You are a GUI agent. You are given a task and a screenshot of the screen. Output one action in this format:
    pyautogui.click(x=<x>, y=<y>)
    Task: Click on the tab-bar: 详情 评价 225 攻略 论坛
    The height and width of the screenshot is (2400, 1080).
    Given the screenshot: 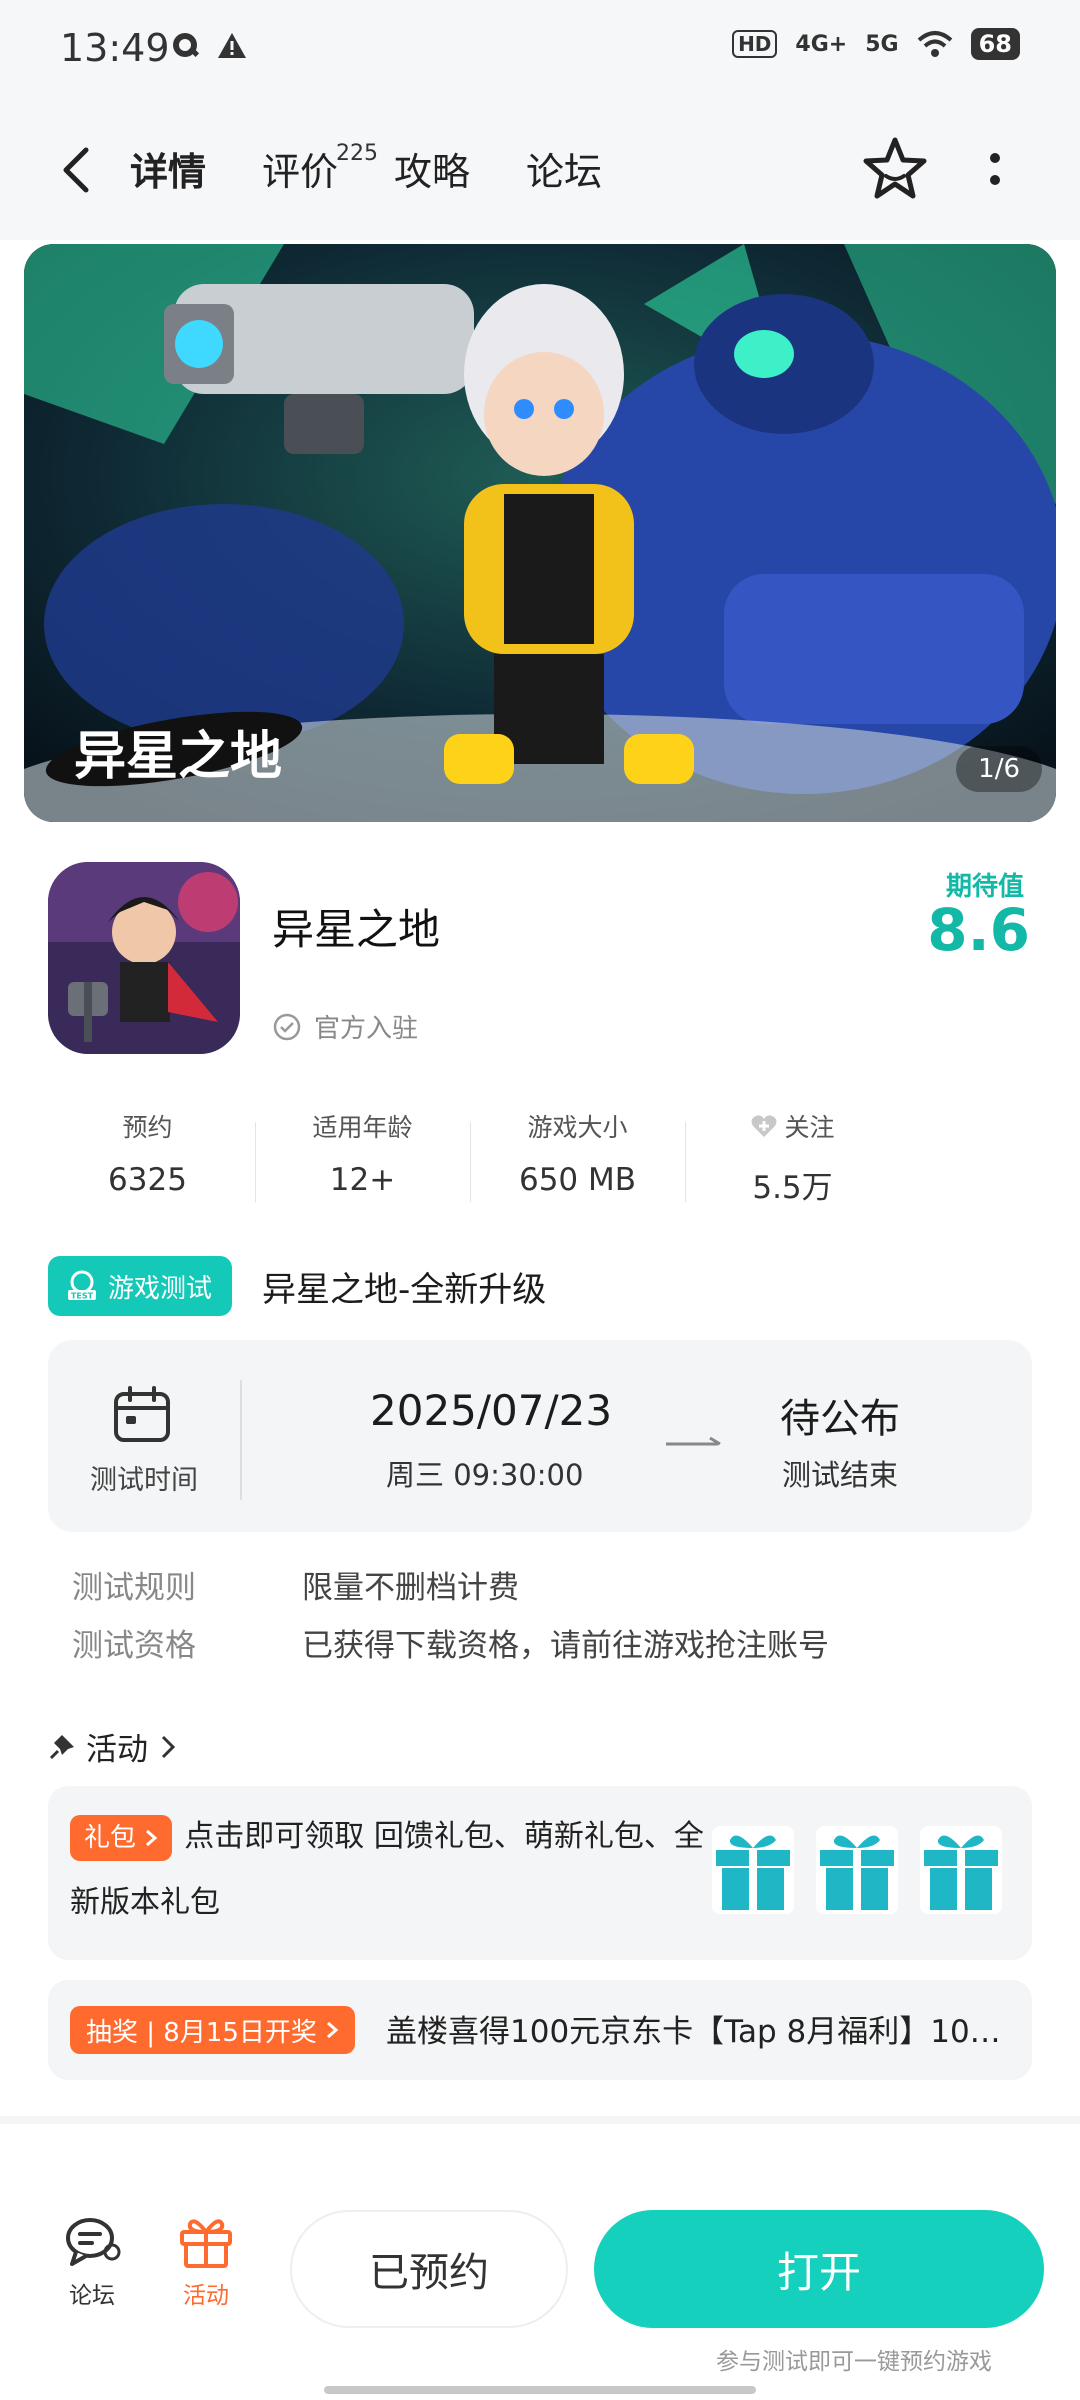 What is the action you would take?
    pyautogui.click(x=363, y=171)
    